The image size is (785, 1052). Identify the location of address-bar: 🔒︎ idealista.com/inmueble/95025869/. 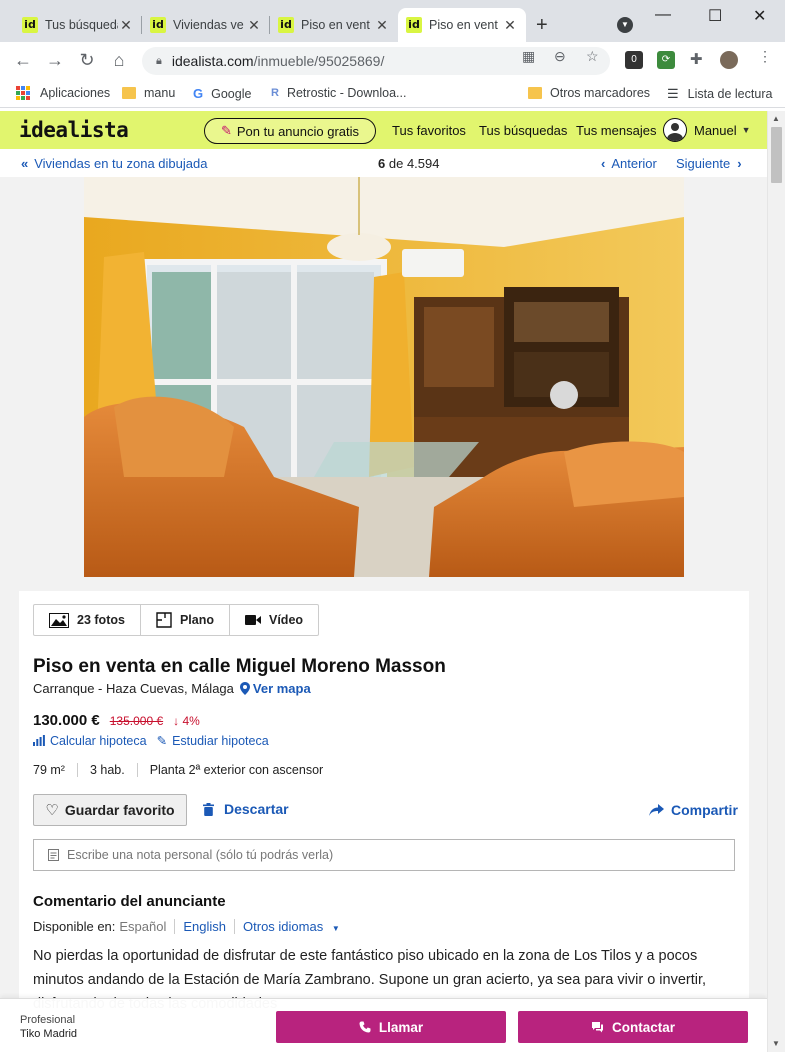
(376, 61).